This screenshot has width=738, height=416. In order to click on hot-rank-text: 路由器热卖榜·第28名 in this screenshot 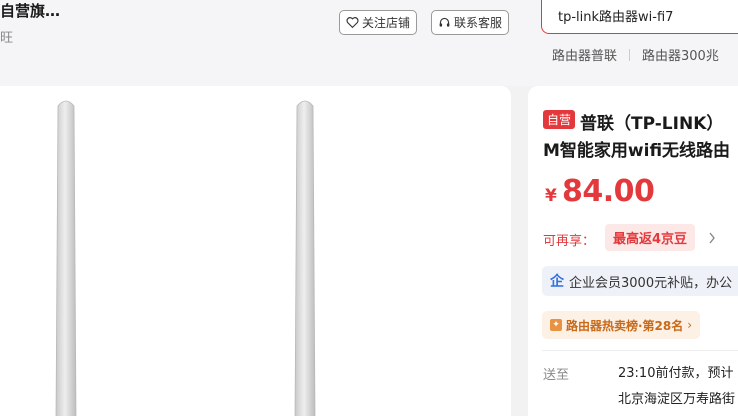, I will do `click(625, 325)`.